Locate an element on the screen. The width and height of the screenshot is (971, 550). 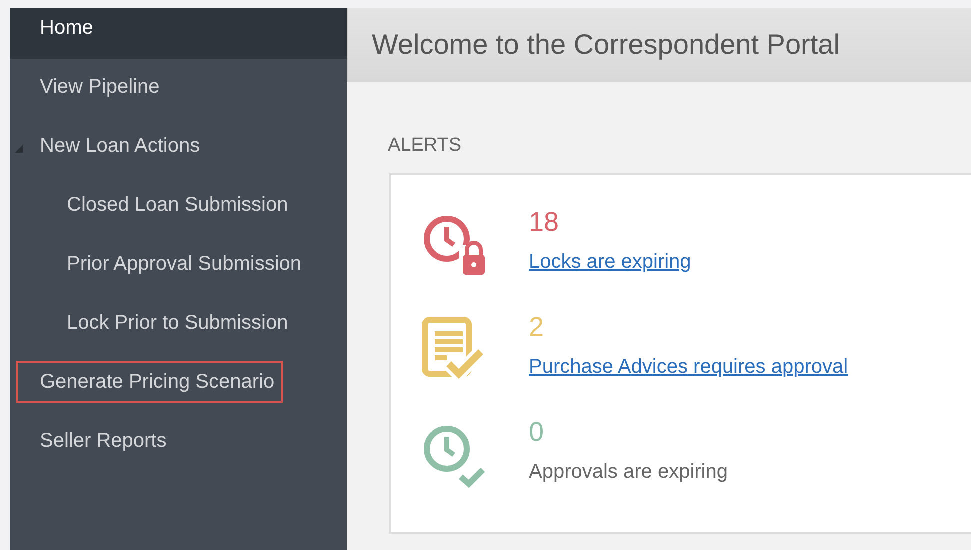
sidebar-item: Seller Reports is located at coordinates (178, 442).